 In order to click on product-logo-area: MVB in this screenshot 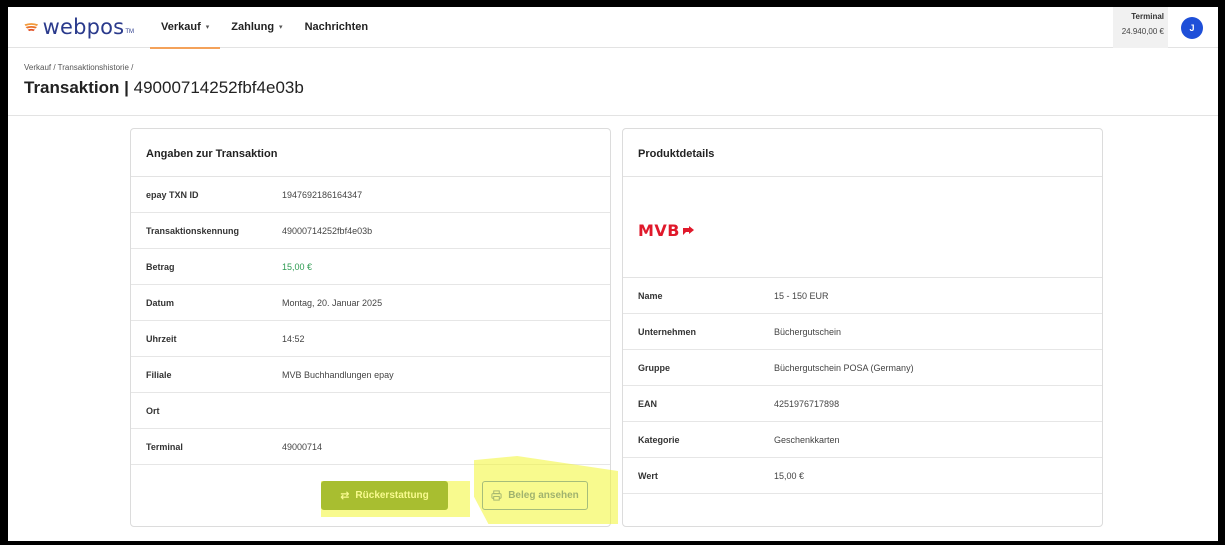, I will do `click(862, 227)`.